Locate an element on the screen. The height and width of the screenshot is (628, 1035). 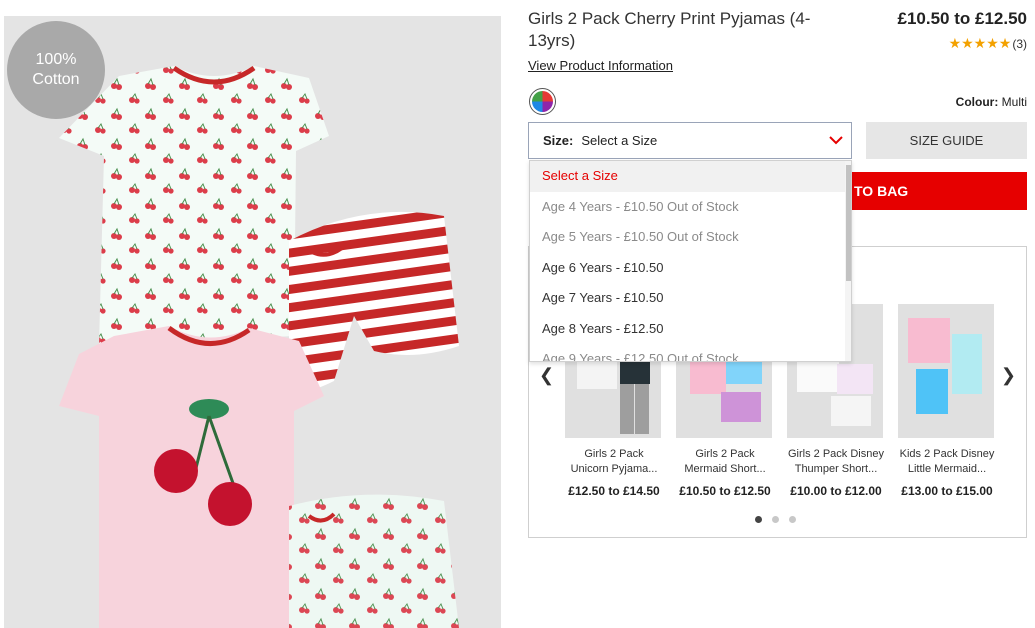
chevron-left-icon: ❮ is located at coordinates (546, 375).